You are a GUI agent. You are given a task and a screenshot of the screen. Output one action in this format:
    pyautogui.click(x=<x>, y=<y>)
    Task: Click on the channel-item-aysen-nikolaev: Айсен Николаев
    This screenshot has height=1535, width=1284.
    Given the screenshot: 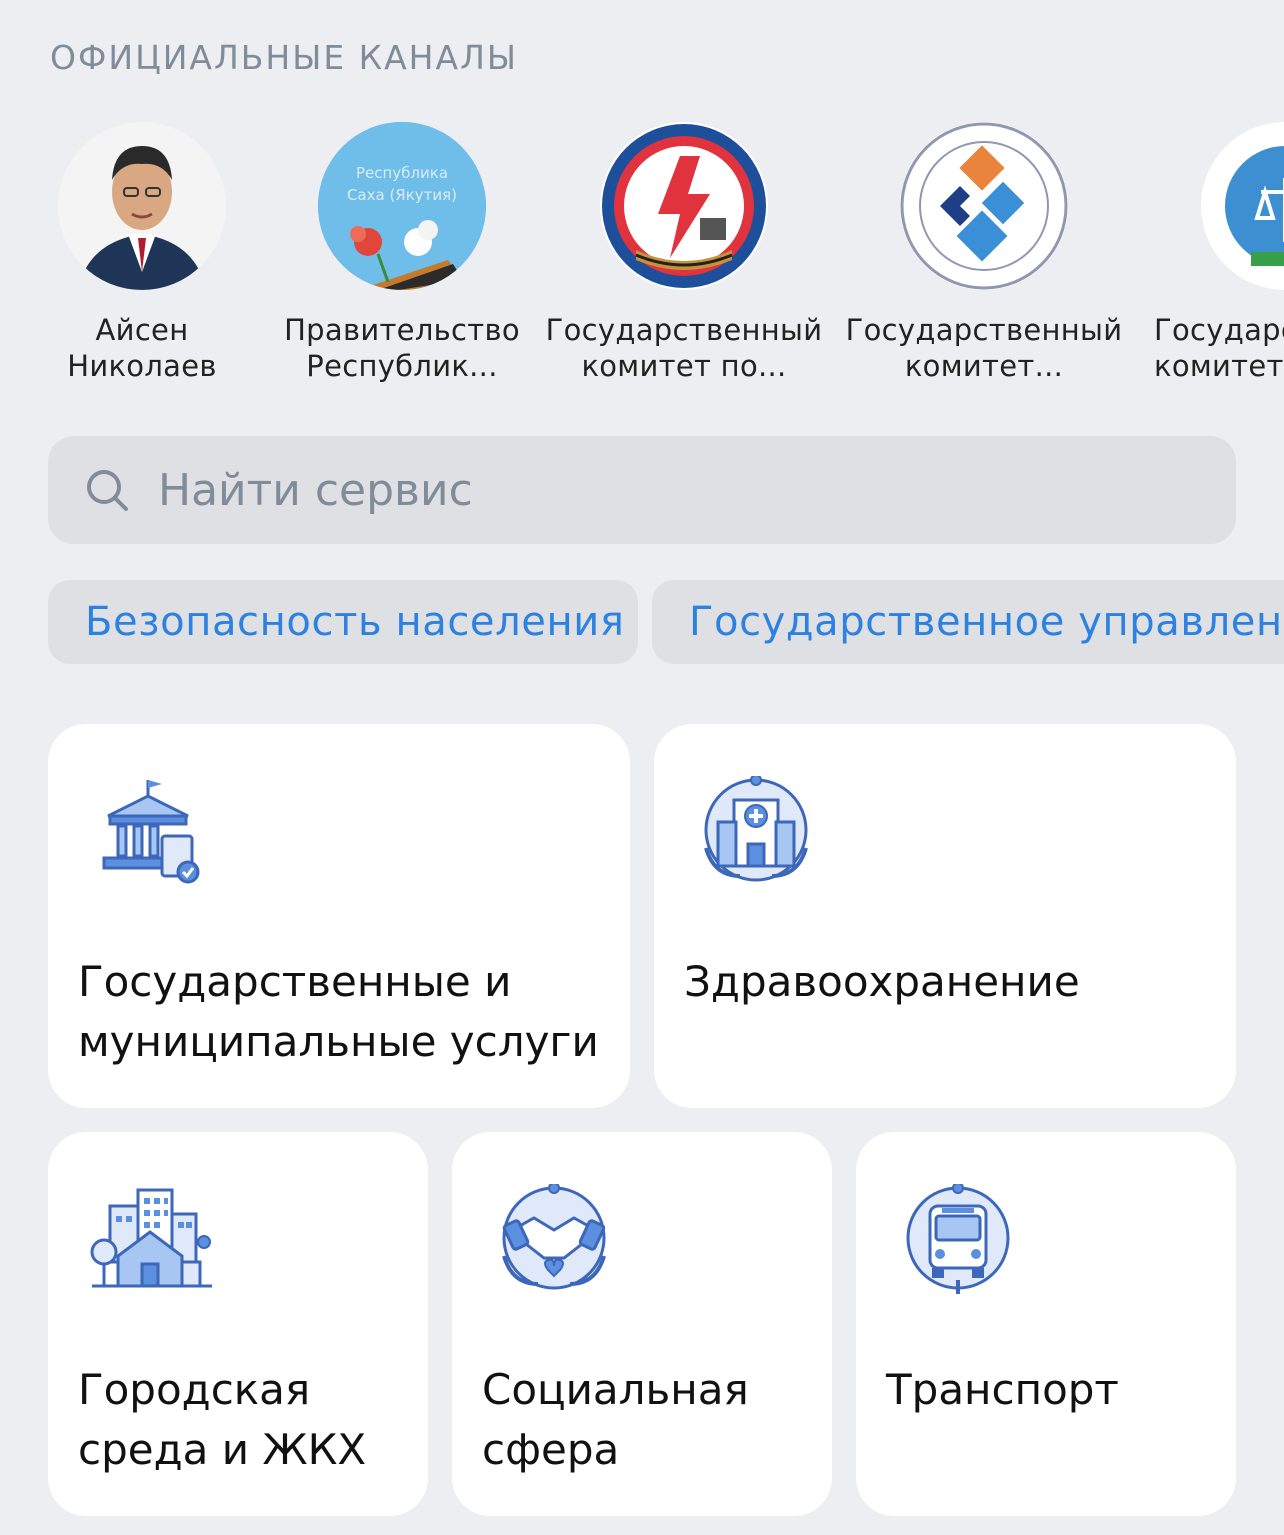 What is the action you would take?
    pyautogui.click(x=146, y=253)
    